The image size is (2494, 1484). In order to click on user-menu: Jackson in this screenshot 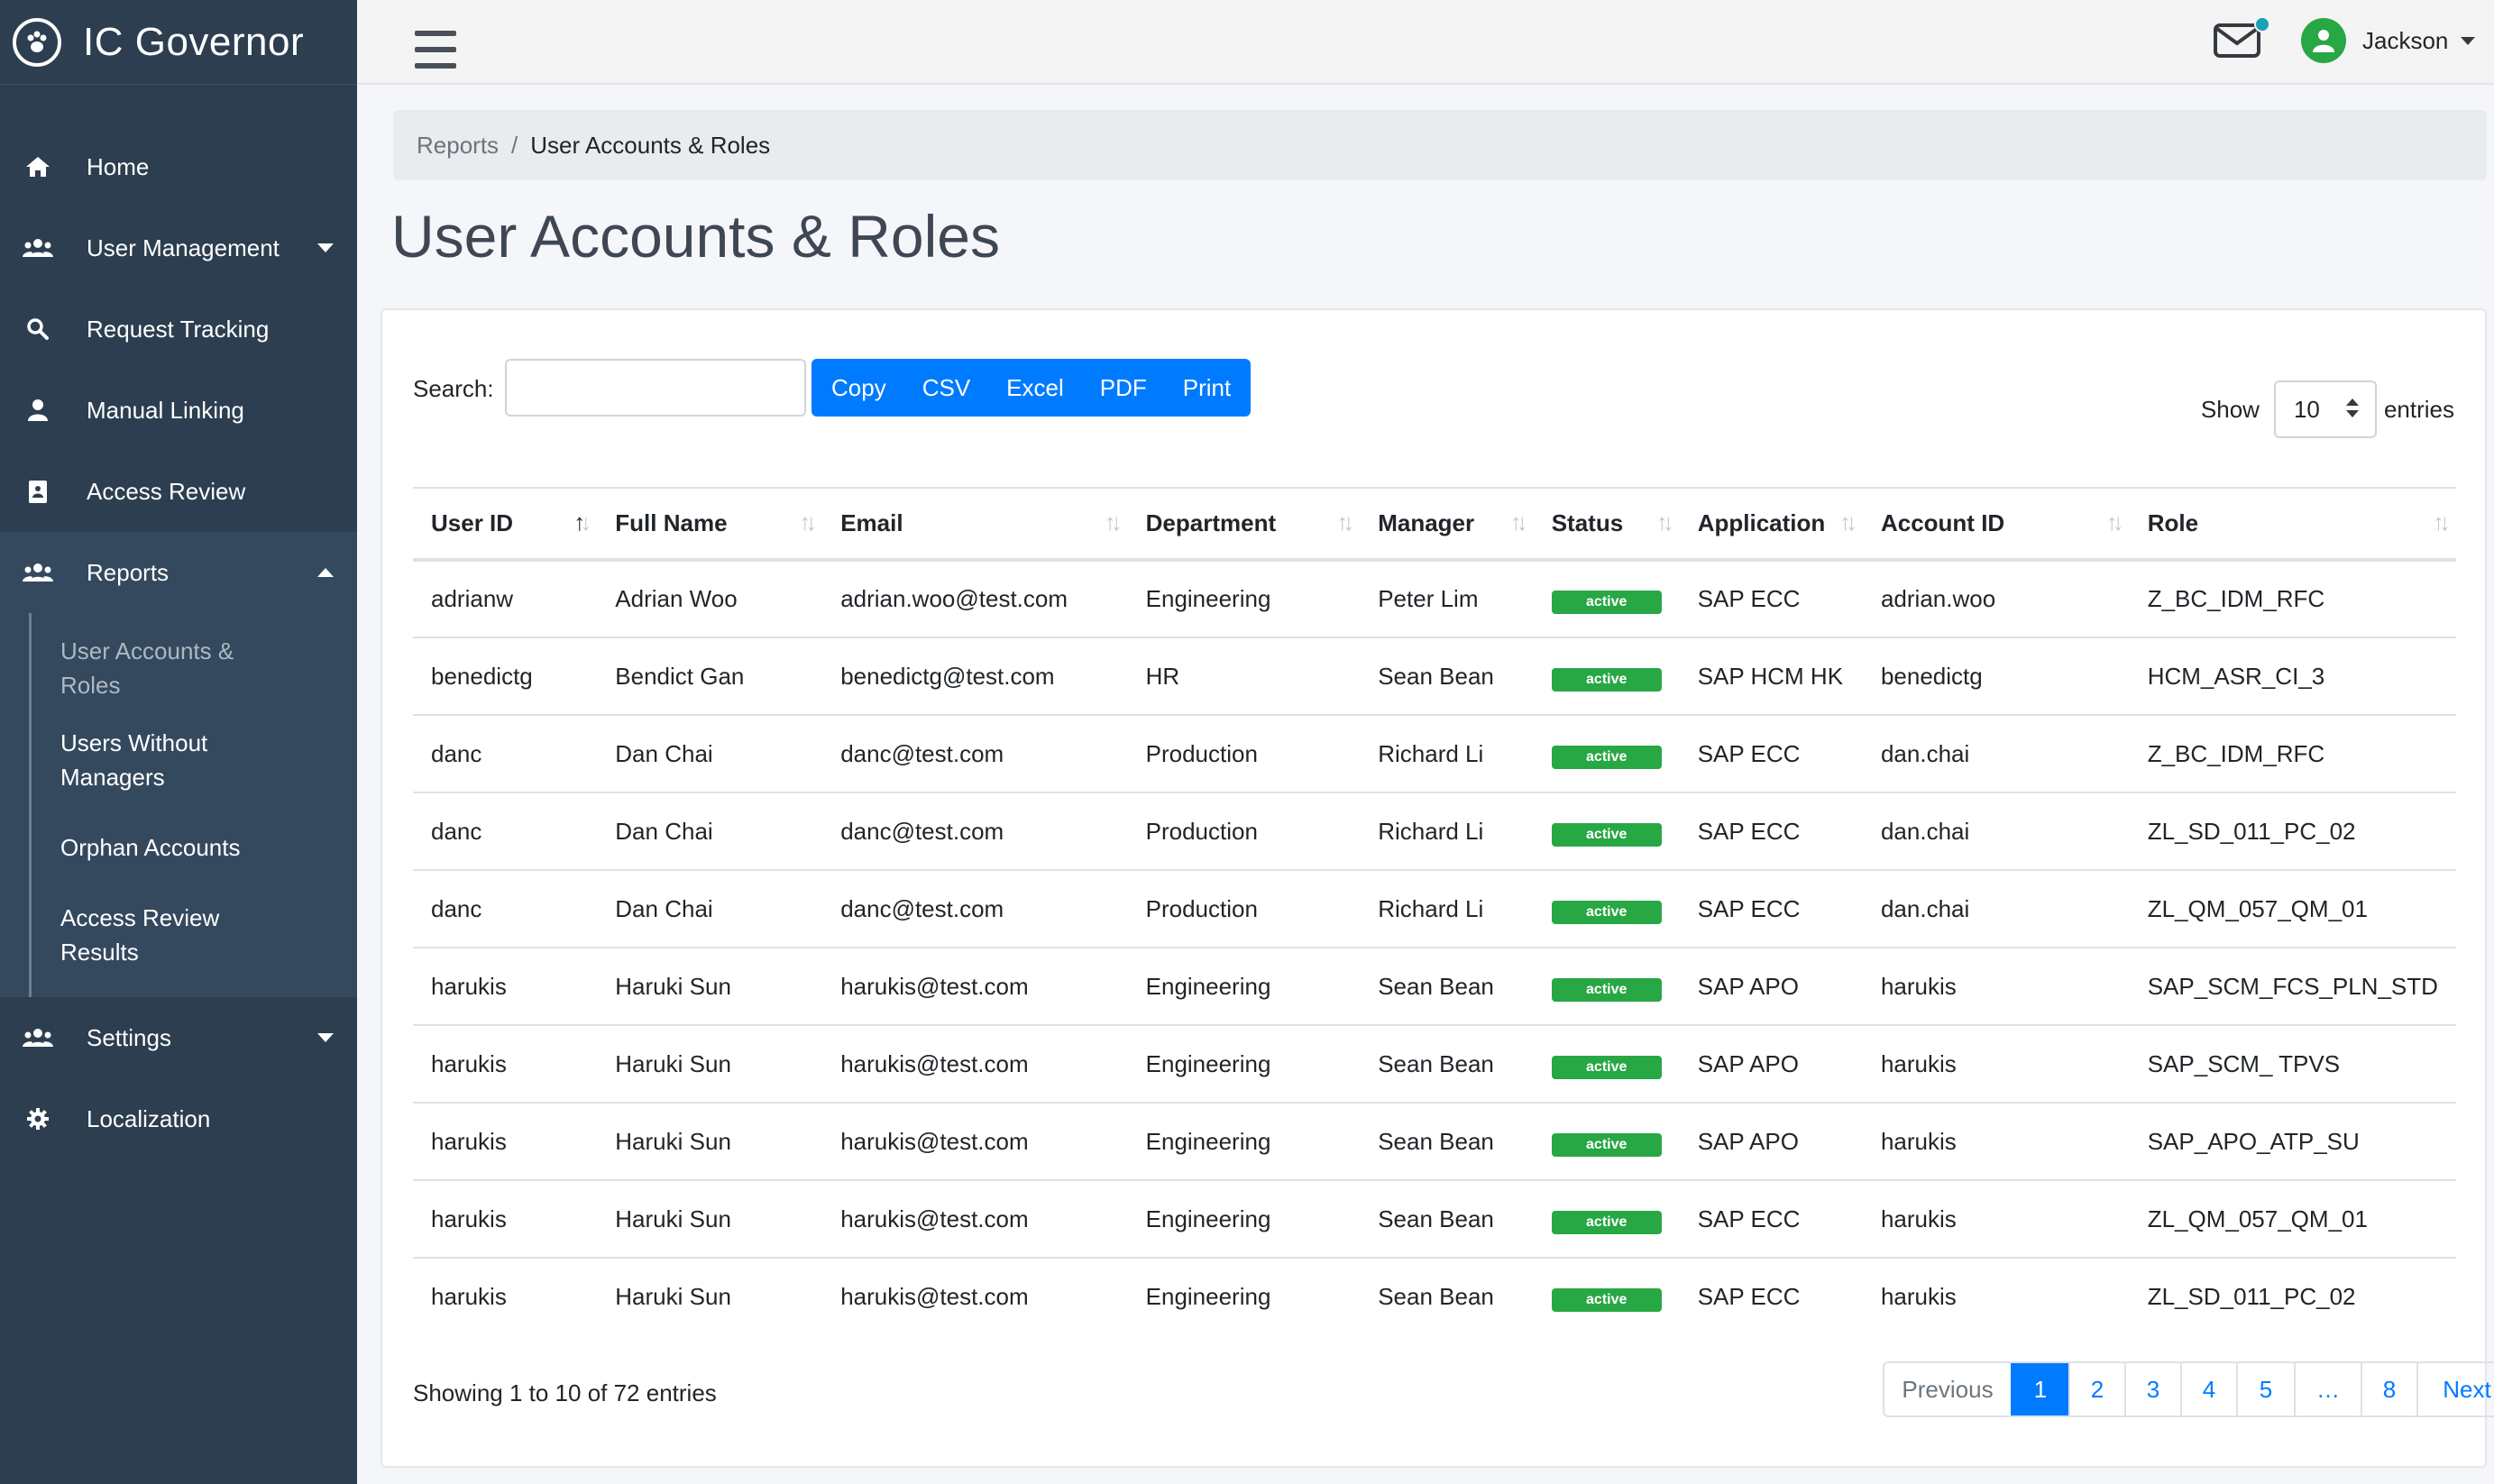, I will do `click(2389, 40)`.